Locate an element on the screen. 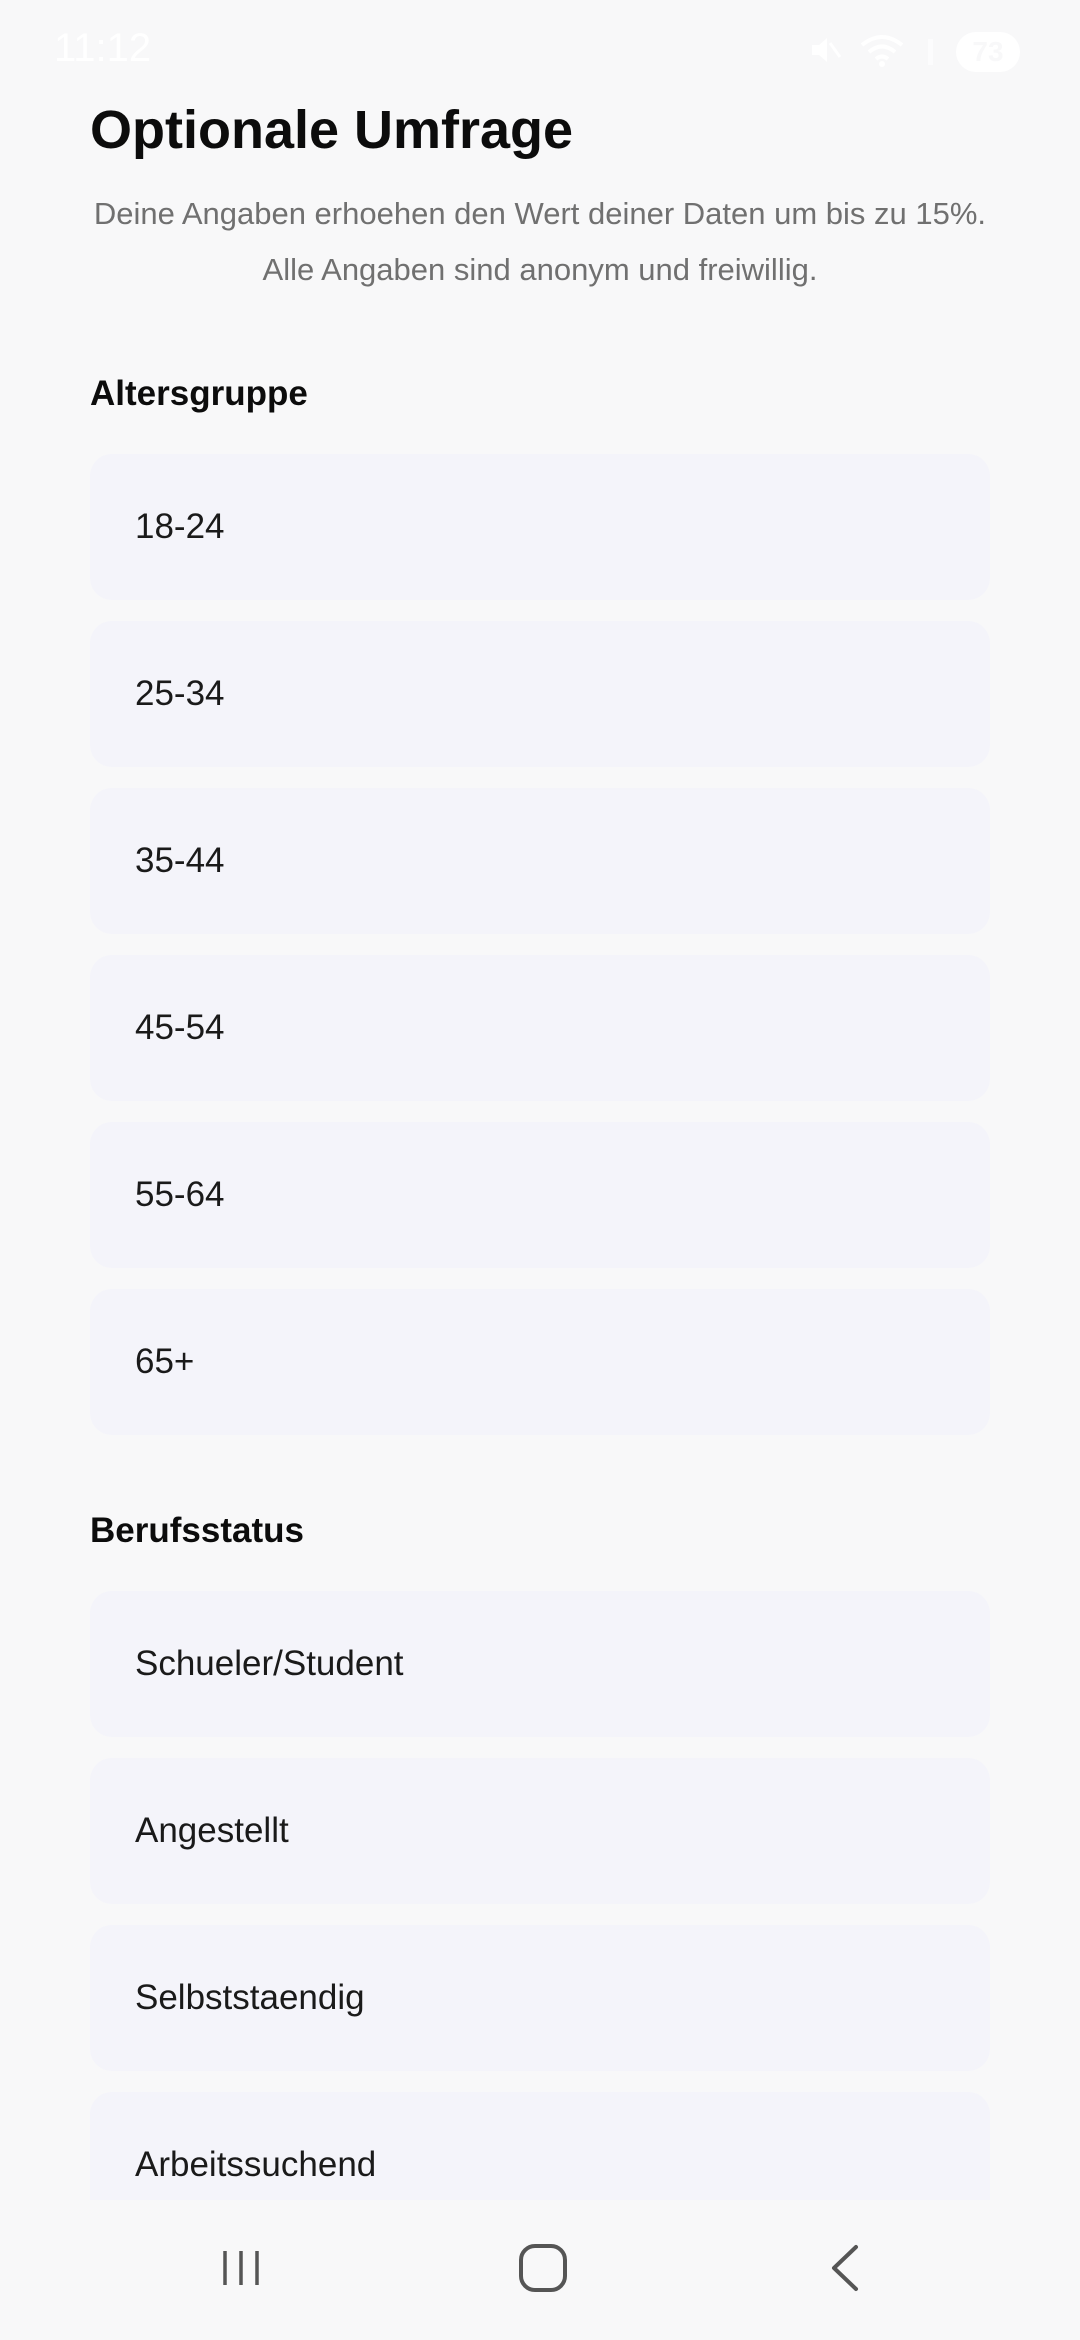 This screenshot has width=1080, height=2340. recent-apps-icon is located at coordinates (241, 2270).